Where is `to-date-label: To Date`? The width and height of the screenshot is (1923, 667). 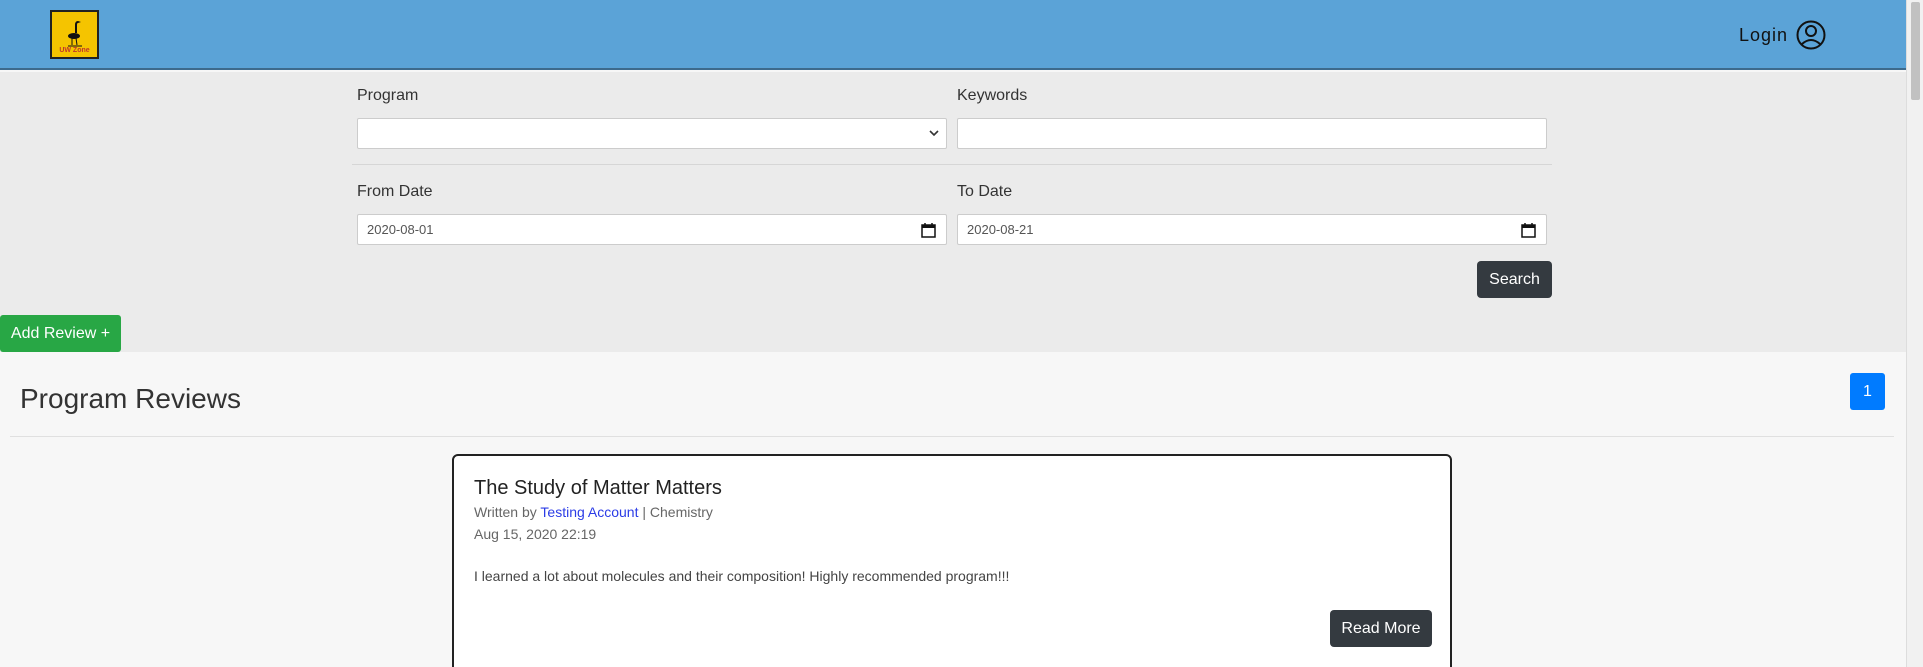 to-date-label: To Date is located at coordinates (985, 191).